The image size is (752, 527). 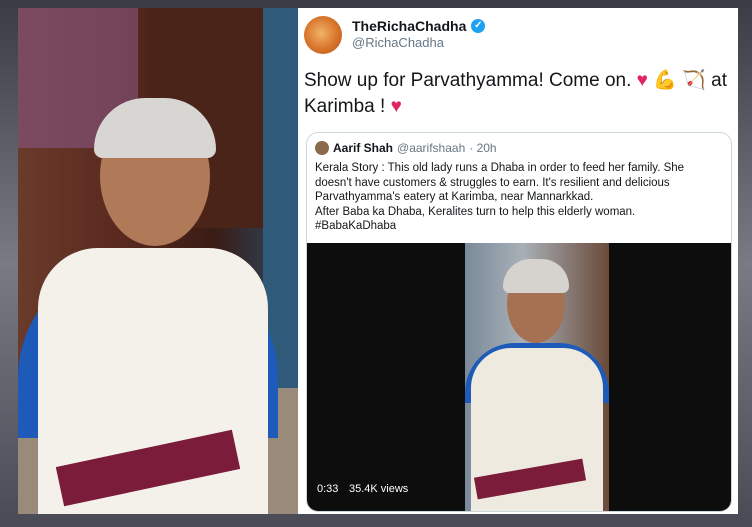 I want to click on quoted-time: · 20h, so click(x=482, y=148).